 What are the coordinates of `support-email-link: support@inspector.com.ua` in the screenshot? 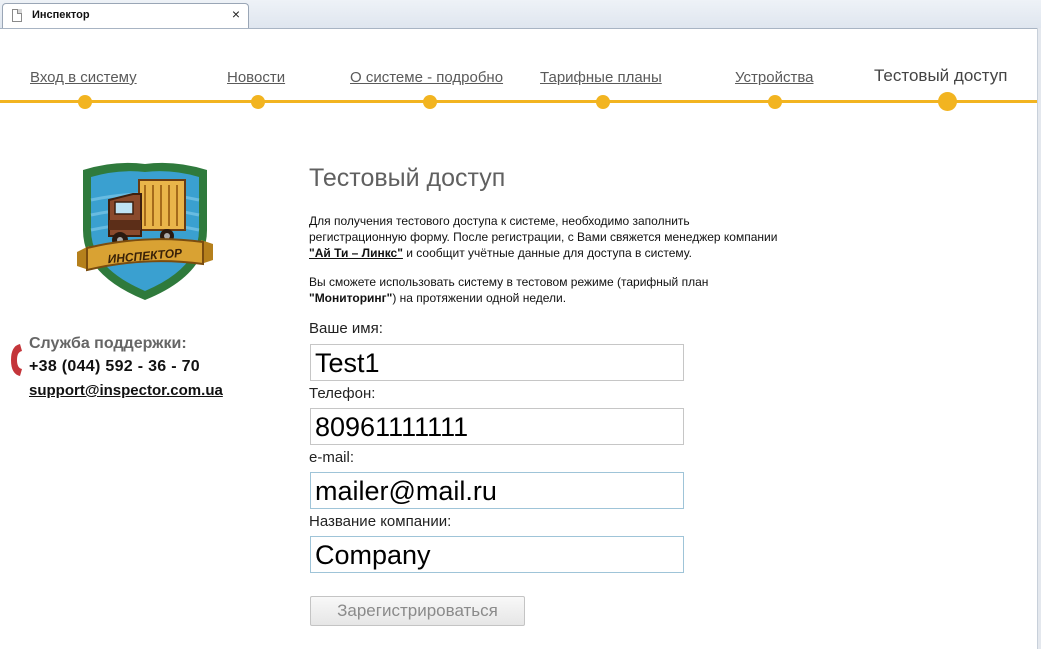 It's located at (126, 390).